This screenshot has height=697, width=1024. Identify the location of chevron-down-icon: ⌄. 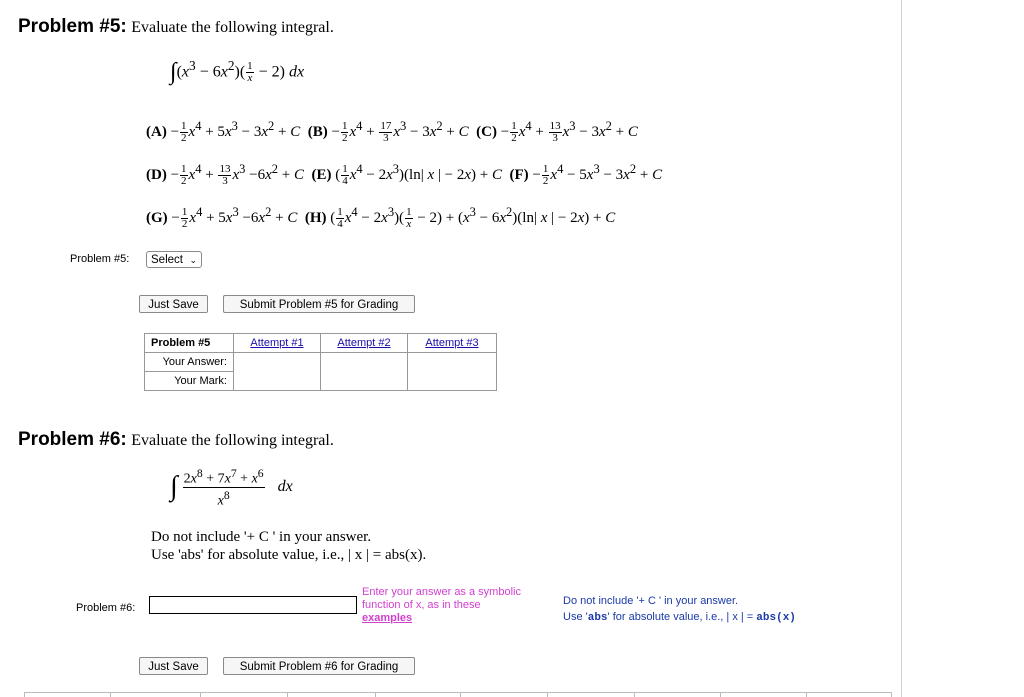
(193, 260).